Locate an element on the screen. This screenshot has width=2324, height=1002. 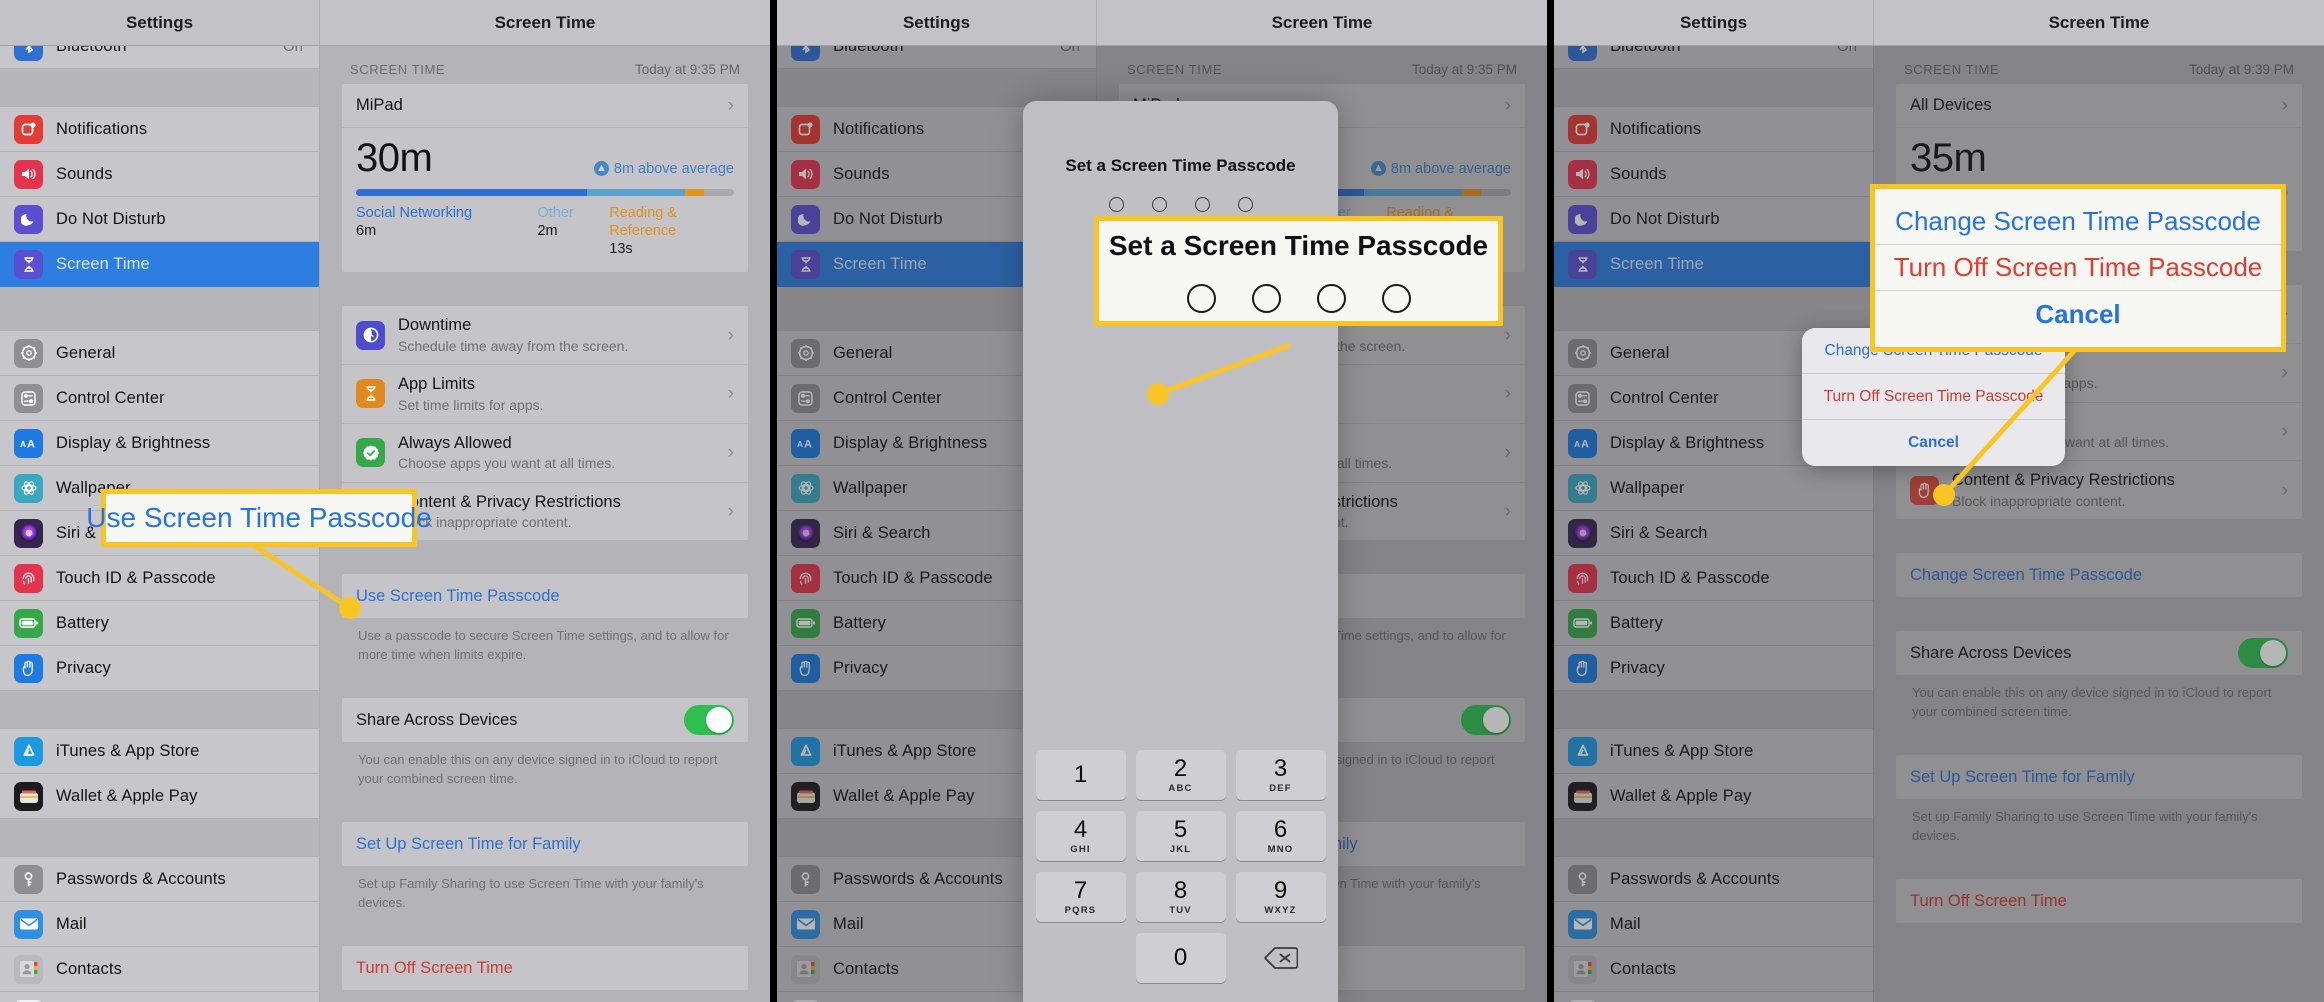
feature-row-app-limits: App Limits Set time limits for apps. › is located at coordinates (545, 394).